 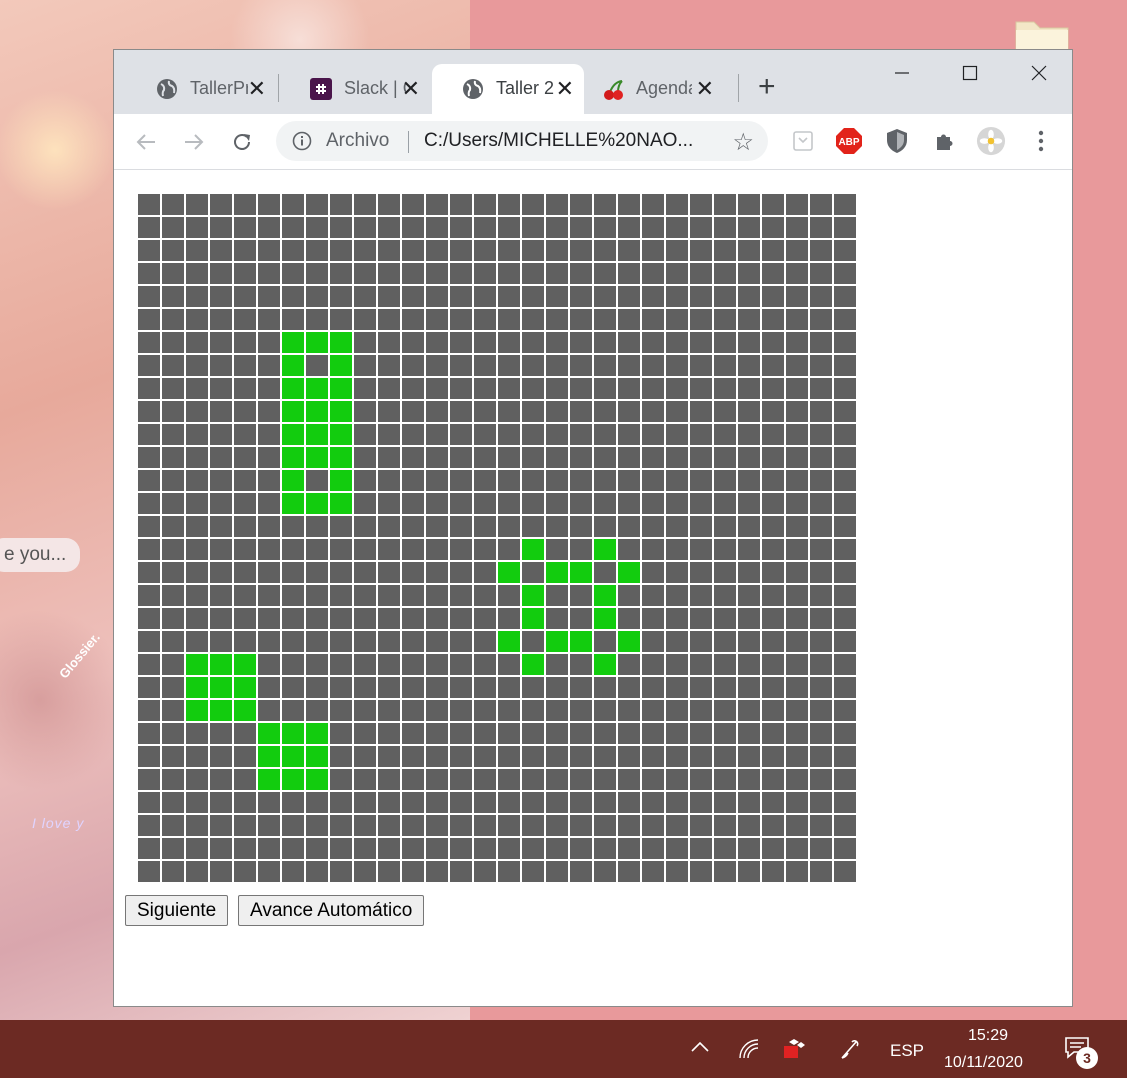 What do you see at coordinates (331, 910) in the screenshot?
I see `auto-advance-button: Avance Automático` at bounding box center [331, 910].